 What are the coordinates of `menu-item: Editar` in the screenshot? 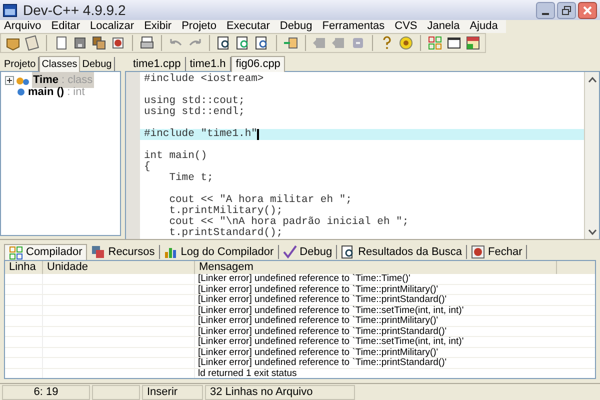 It's located at (65, 26).